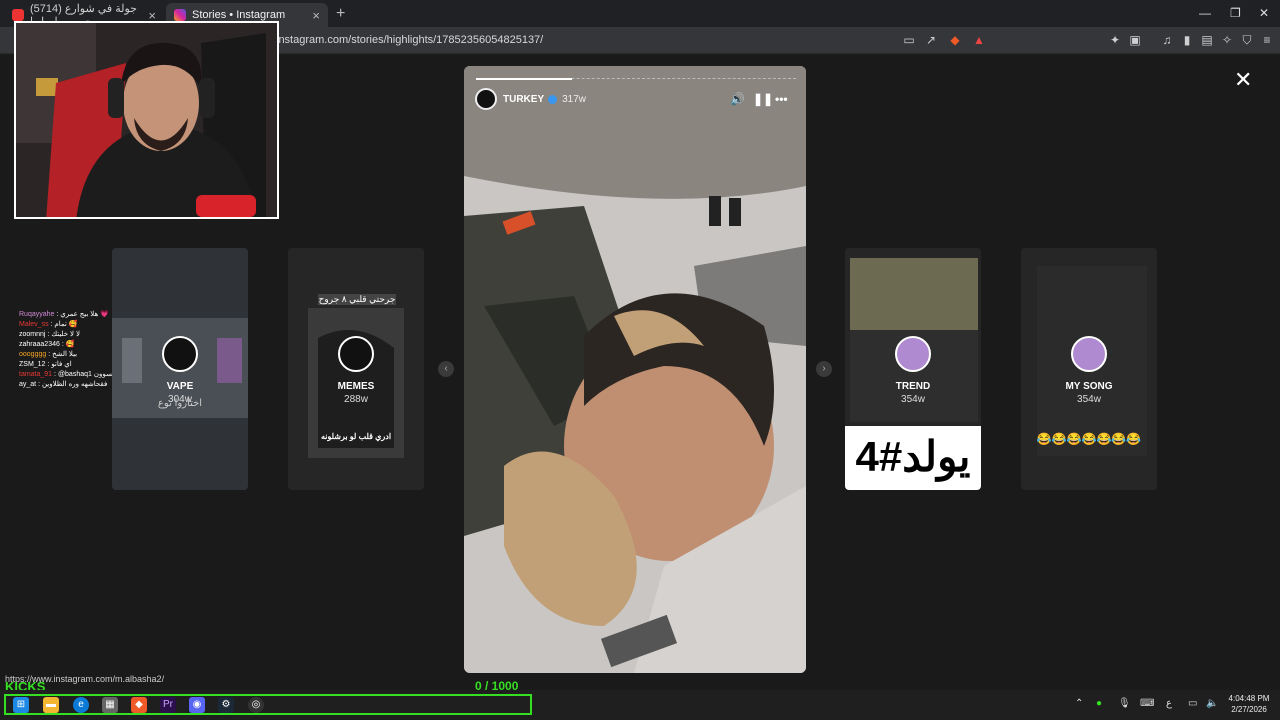 This screenshot has height=720, width=1280. I want to click on story-header: TURKEY 317w, so click(636, 99).